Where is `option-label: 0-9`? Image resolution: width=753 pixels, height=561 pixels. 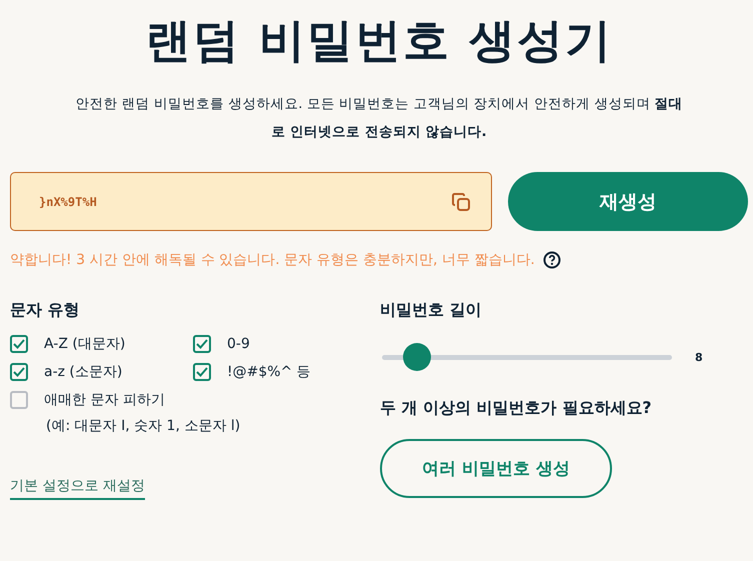
option-label: 0-9 is located at coordinates (238, 344).